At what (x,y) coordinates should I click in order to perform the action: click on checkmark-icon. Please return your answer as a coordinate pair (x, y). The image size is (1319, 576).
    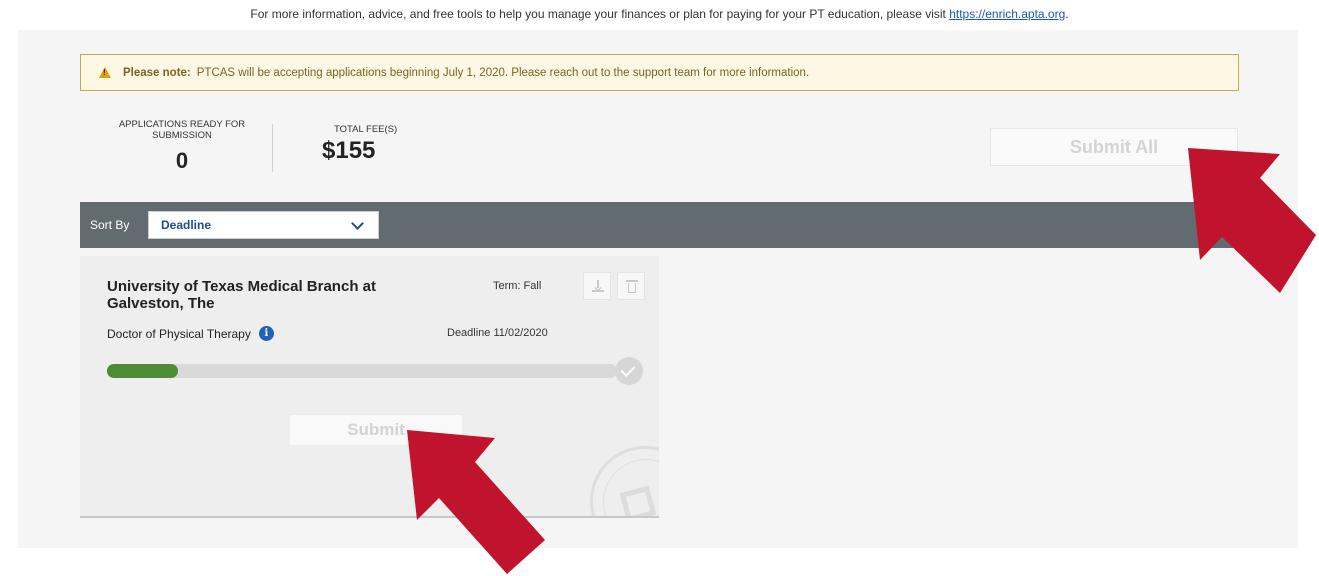
    Looking at the image, I should click on (629, 371).